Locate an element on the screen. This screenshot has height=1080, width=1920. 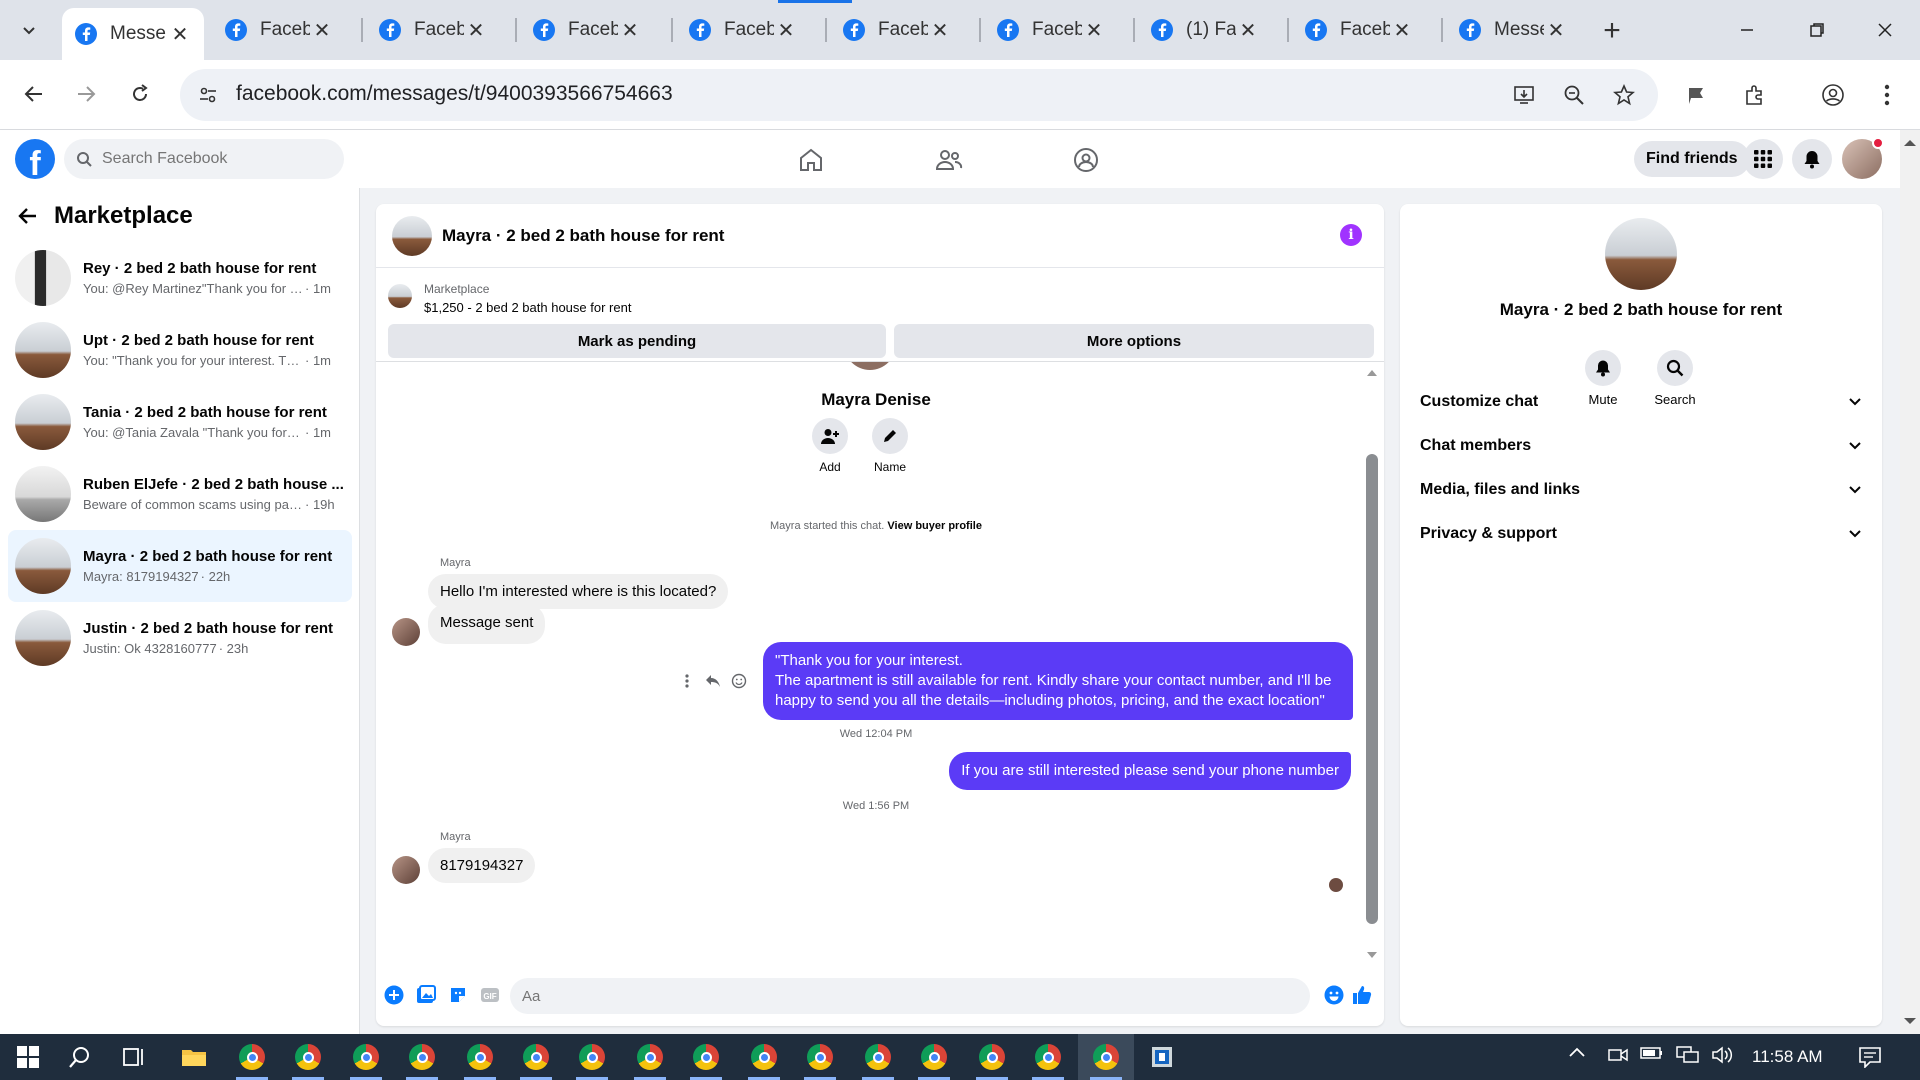
section-chat-members: Chat members is located at coordinates (1641, 446).